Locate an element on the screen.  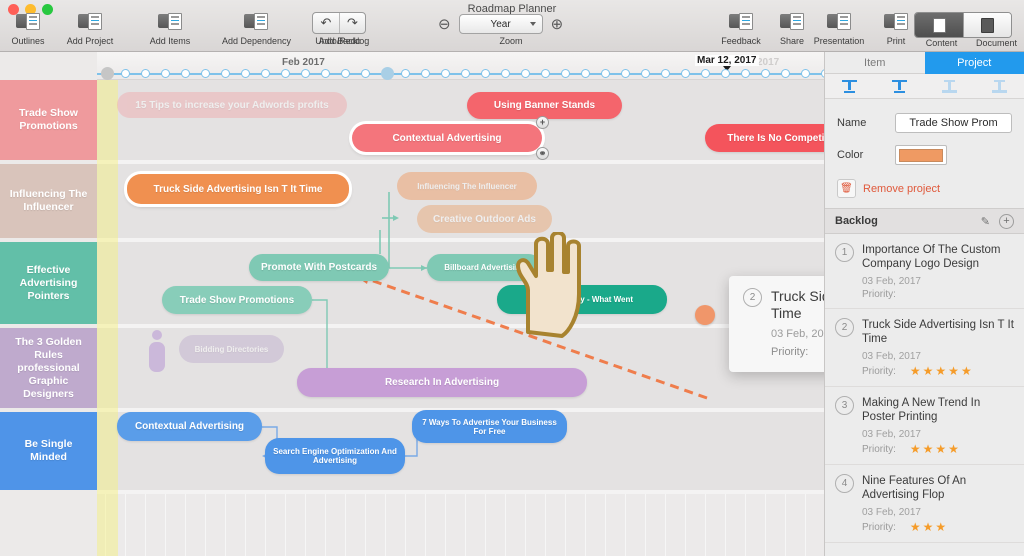
lane-label-2: Effective Advertising Pointers is located at coordinates (48, 283).